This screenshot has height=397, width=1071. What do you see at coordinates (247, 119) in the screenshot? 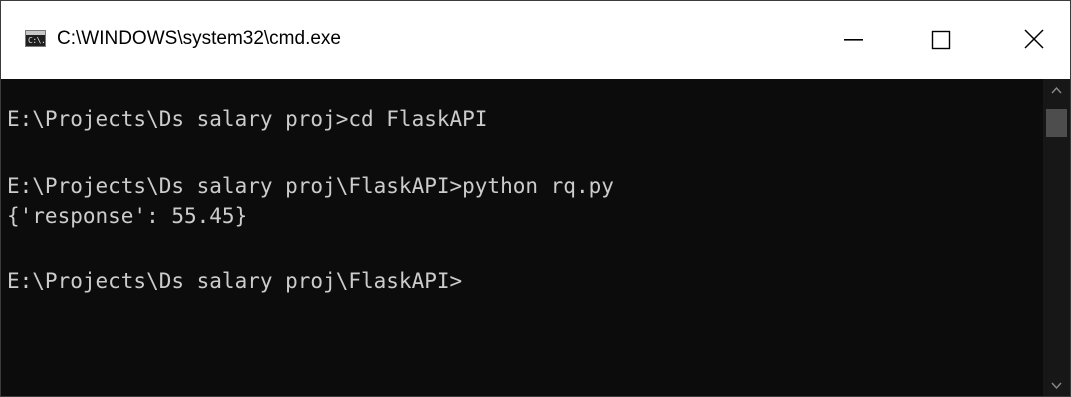
I see `console-line-1: E:\Projects\Ds salary proj>cd FlaskAPI` at bounding box center [247, 119].